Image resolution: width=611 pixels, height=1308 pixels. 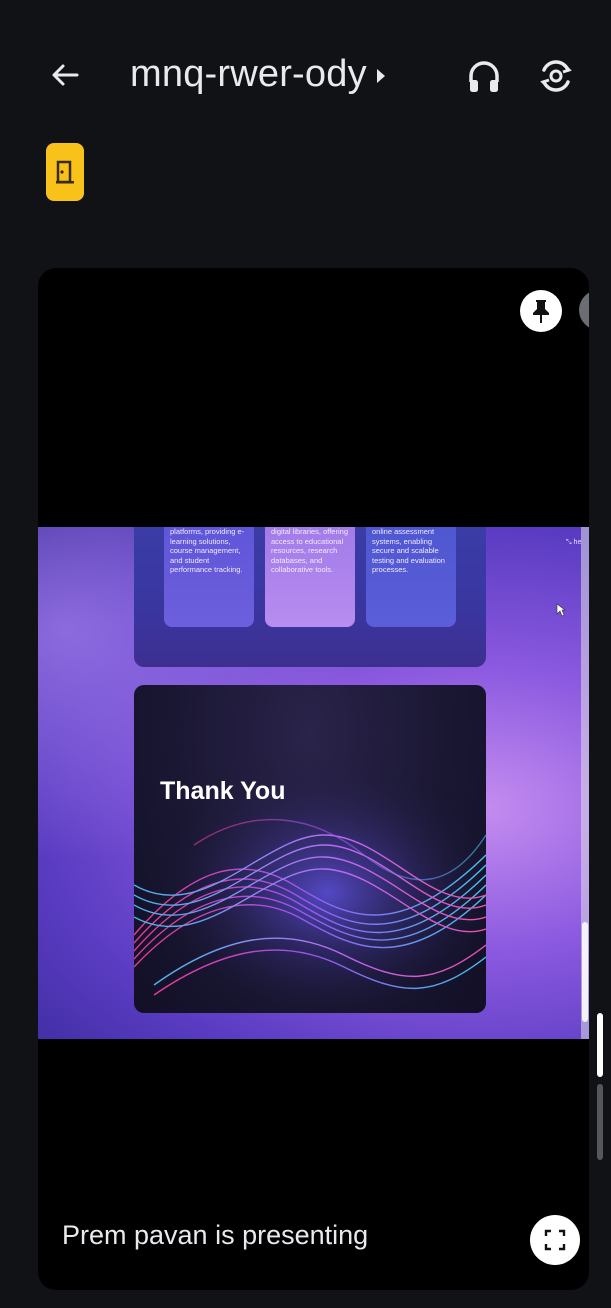 What do you see at coordinates (584, 310) in the screenshot?
I see `mic-off-indicator` at bounding box center [584, 310].